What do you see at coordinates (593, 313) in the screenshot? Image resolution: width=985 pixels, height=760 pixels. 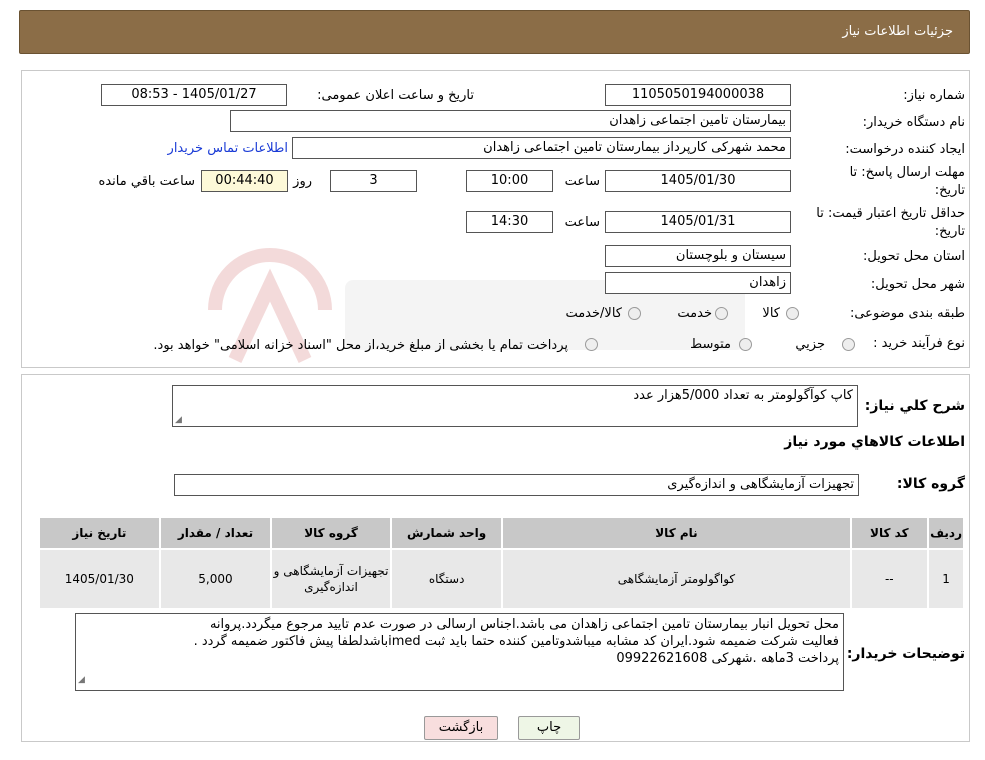 I see `category-goods-service-label: کالا/خدمت` at bounding box center [593, 313].